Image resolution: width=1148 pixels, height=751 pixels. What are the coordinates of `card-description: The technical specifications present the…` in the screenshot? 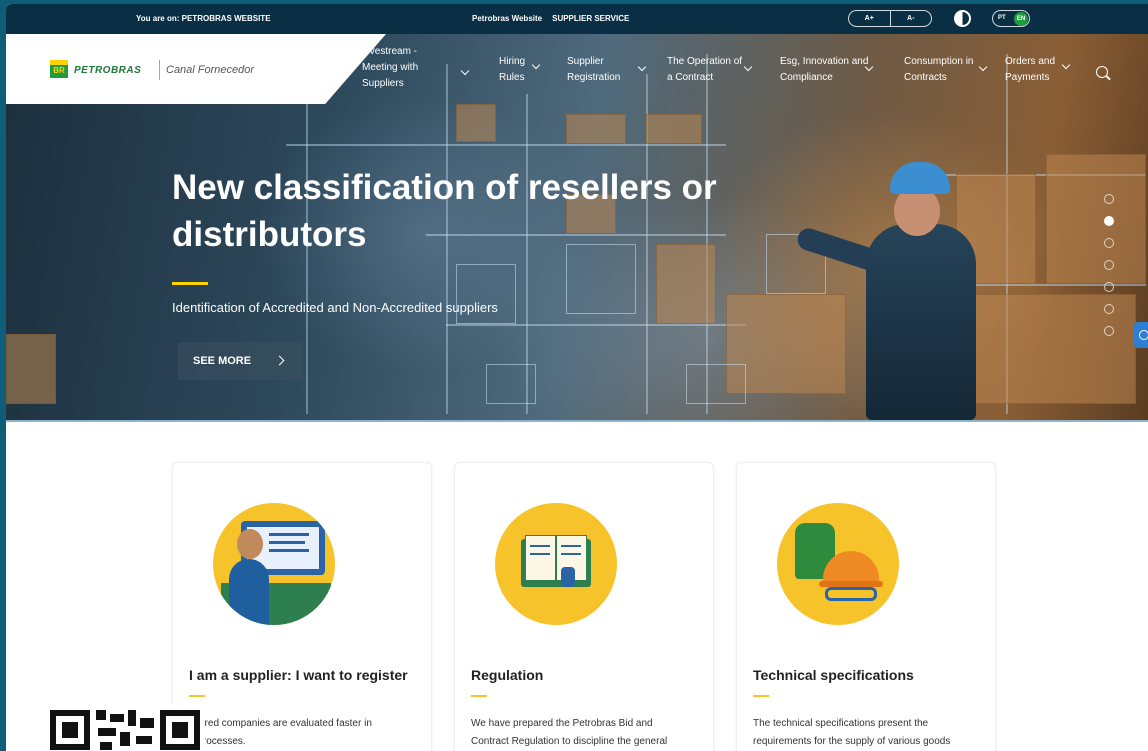 It's located at (868, 733).